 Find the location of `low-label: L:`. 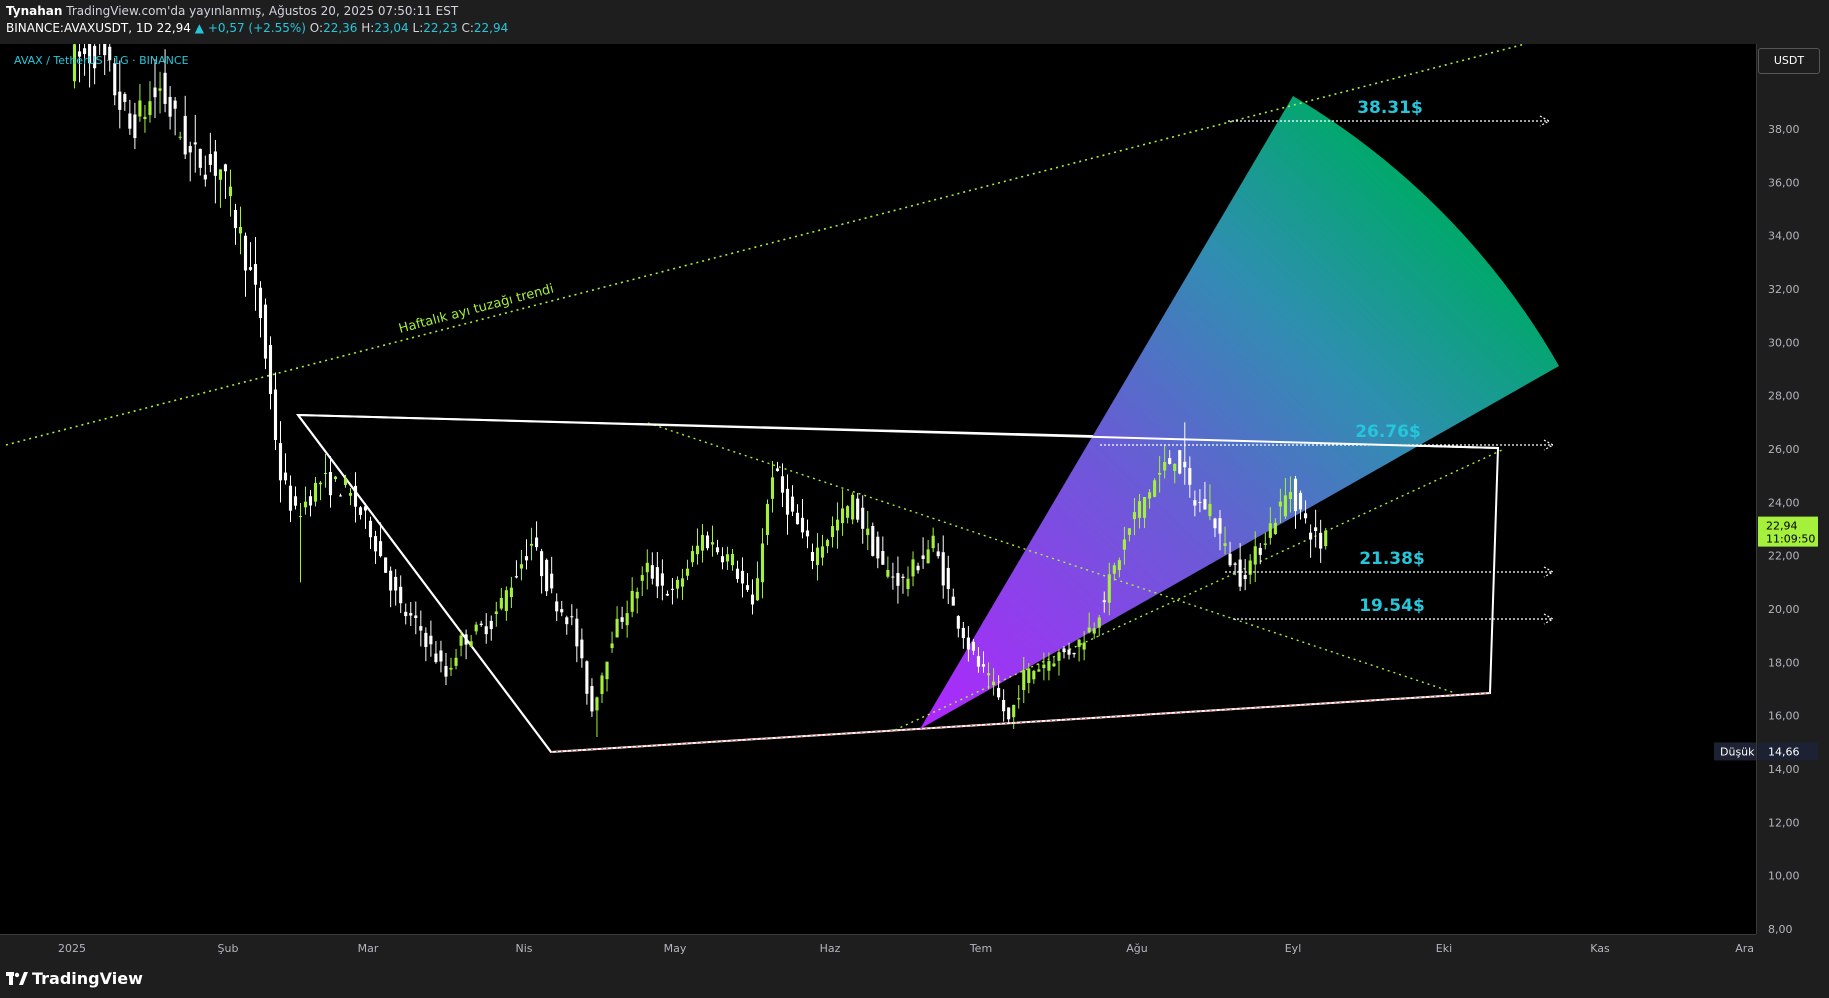

low-label: L: is located at coordinates (418, 28).